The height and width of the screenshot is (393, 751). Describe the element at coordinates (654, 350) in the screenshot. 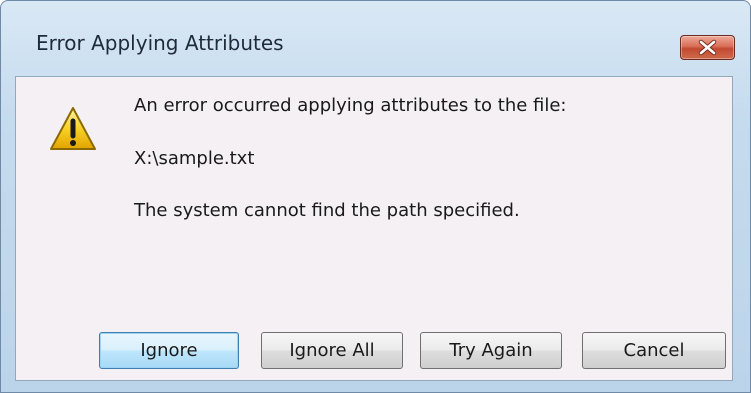

I see `cancel-button: Cancel` at that location.